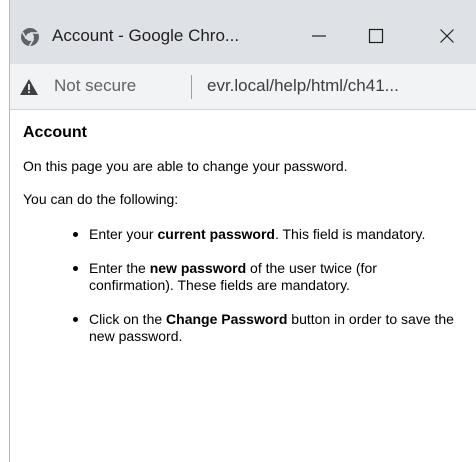  What do you see at coordinates (101, 199) in the screenshot?
I see `lead-text: You can do the following:` at bounding box center [101, 199].